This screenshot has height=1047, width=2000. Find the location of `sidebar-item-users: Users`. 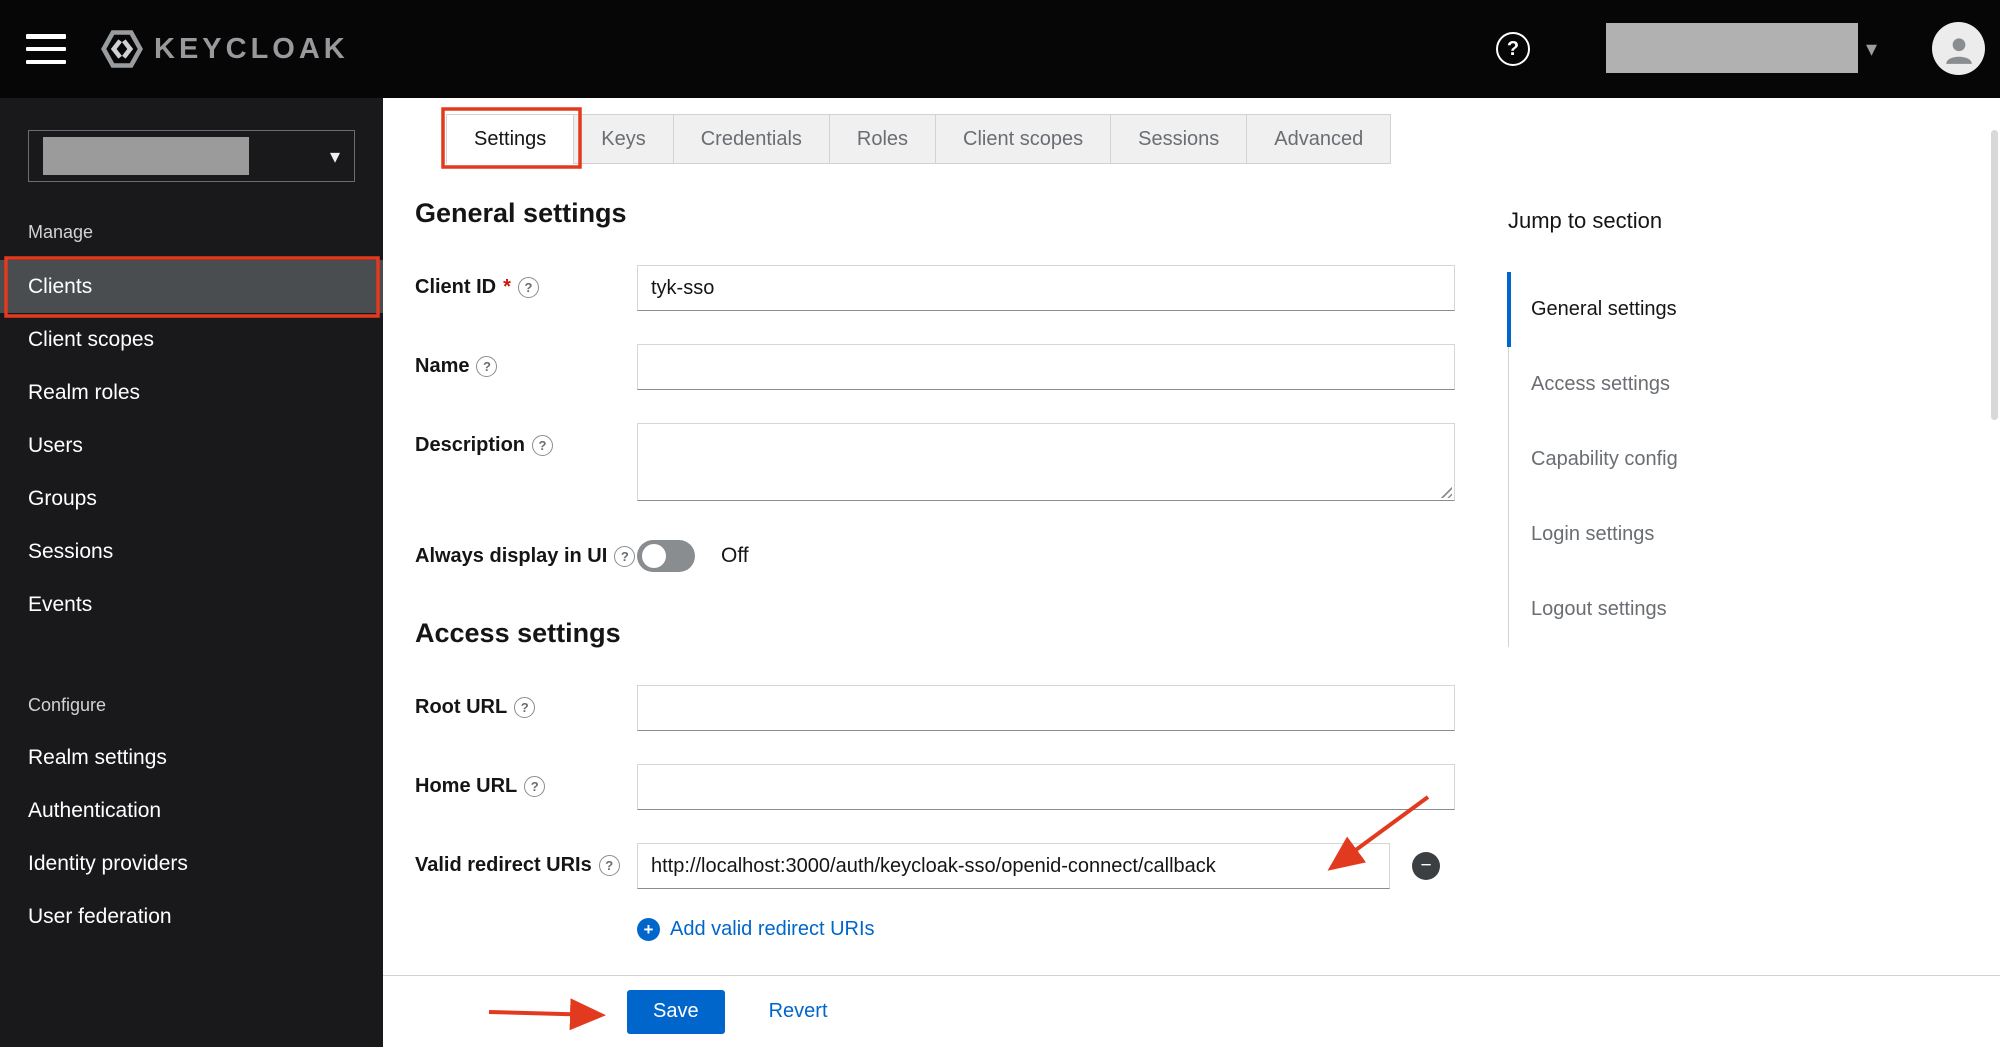

sidebar-item-users: Users is located at coordinates (191, 445).